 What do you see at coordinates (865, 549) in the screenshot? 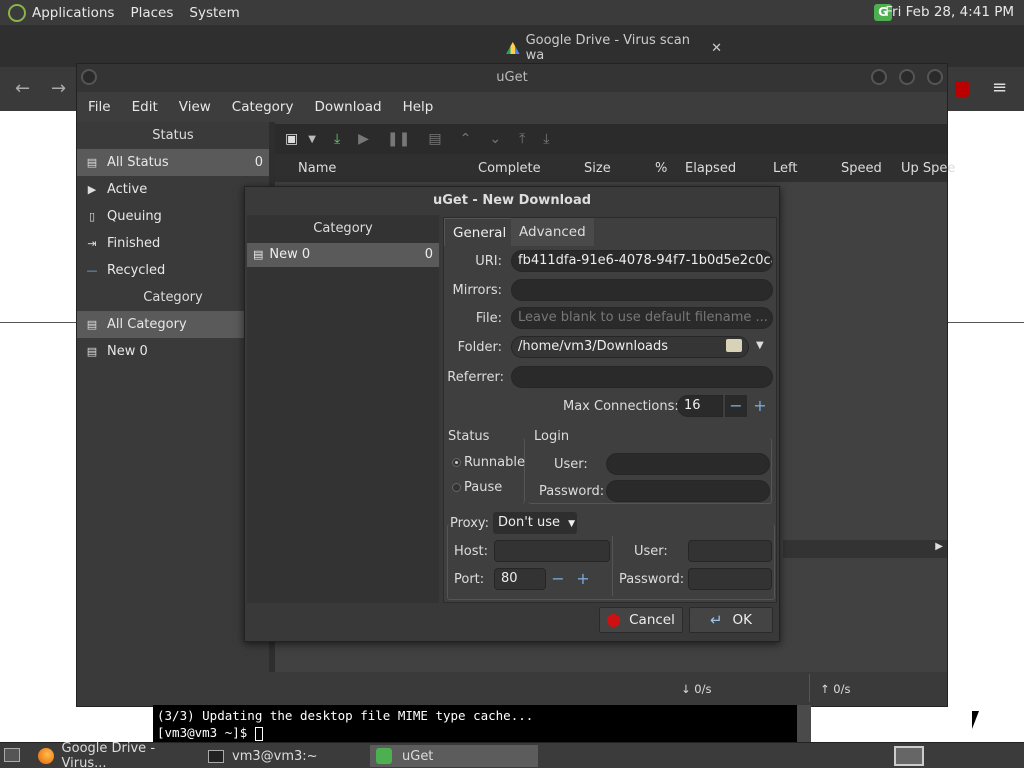
I see `horizontal-scrollbar: ▶` at bounding box center [865, 549].